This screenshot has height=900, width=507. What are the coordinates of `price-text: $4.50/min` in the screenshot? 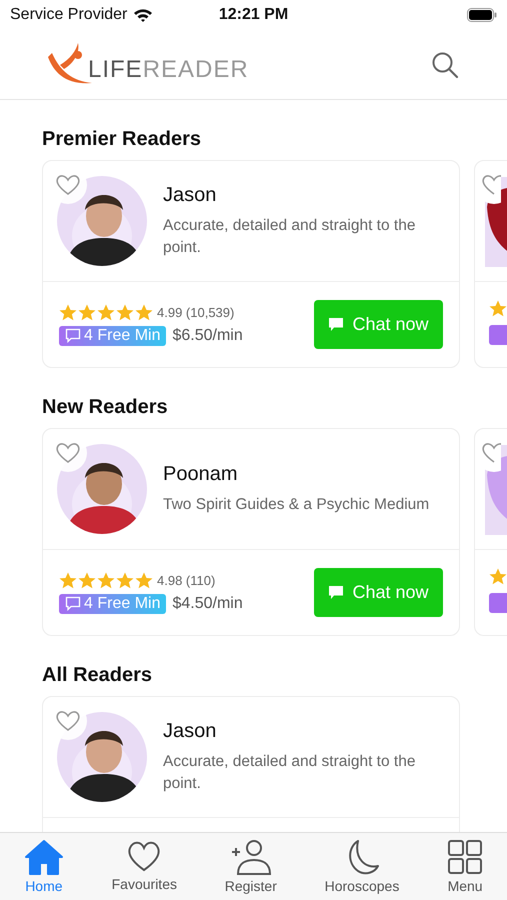 It's located at (207, 603).